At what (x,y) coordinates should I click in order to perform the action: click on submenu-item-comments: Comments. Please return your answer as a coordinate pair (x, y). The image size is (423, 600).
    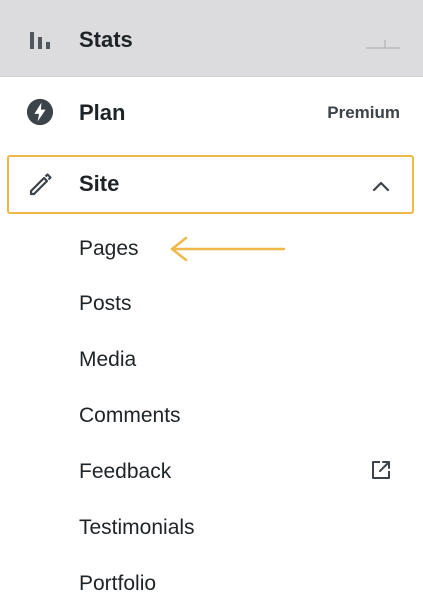
    Looking at the image, I should click on (130, 416).